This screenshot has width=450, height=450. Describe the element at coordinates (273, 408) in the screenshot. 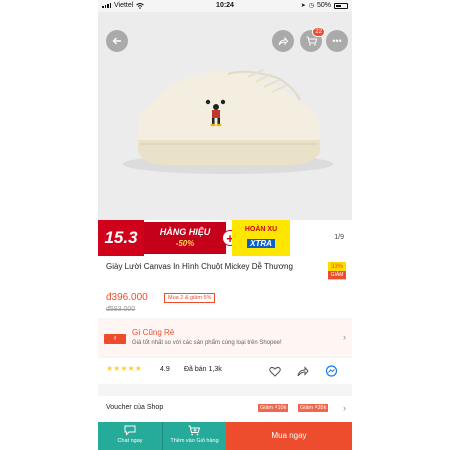

I see `voucher-tag-1: Giảm ₫10k` at that location.